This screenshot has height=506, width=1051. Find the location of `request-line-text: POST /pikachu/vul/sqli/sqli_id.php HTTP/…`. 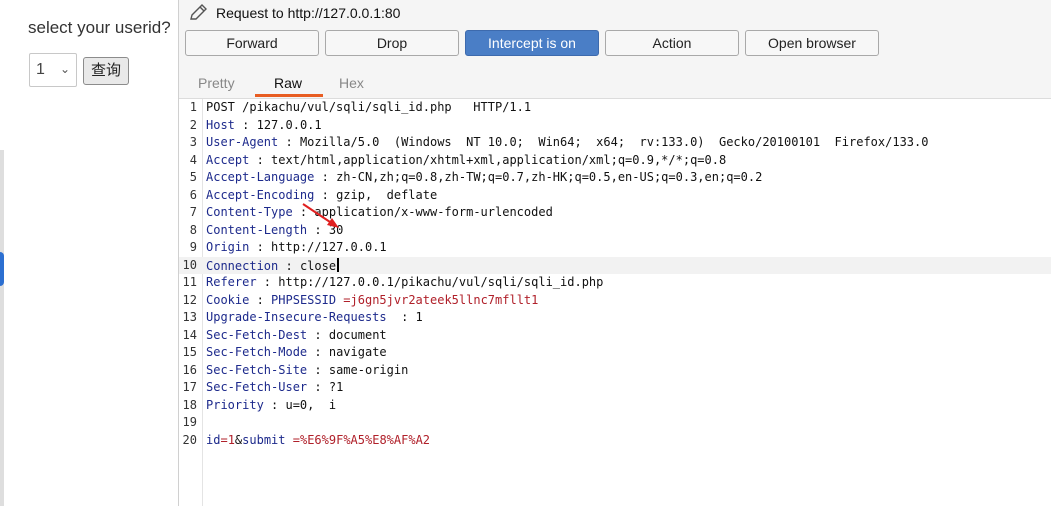

request-line-text: POST /pikachu/vul/sqli/sqli_id.php HTTP/… is located at coordinates (369, 107).